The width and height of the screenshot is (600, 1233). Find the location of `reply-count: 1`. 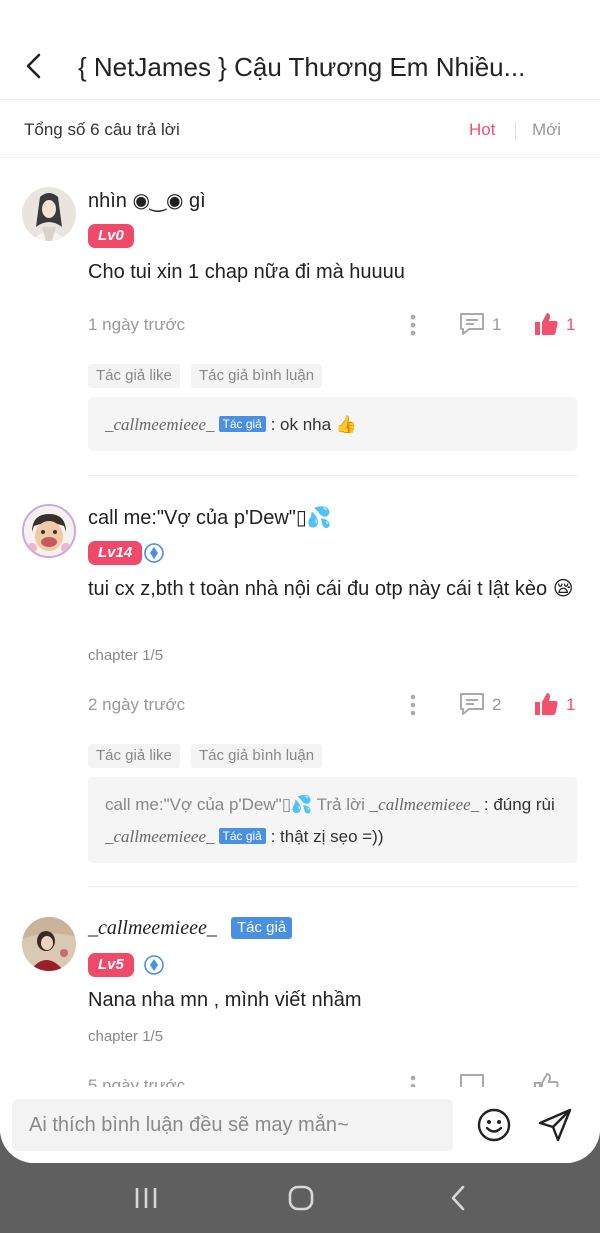

reply-count: 1 is located at coordinates (497, 324).